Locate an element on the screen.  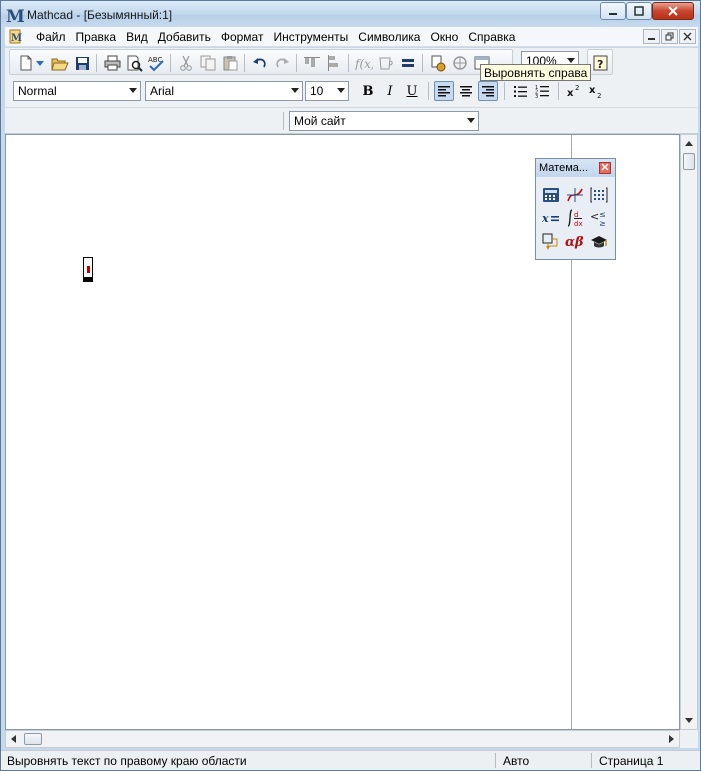
menu-view: Вид is located at coordinates (137, 37).